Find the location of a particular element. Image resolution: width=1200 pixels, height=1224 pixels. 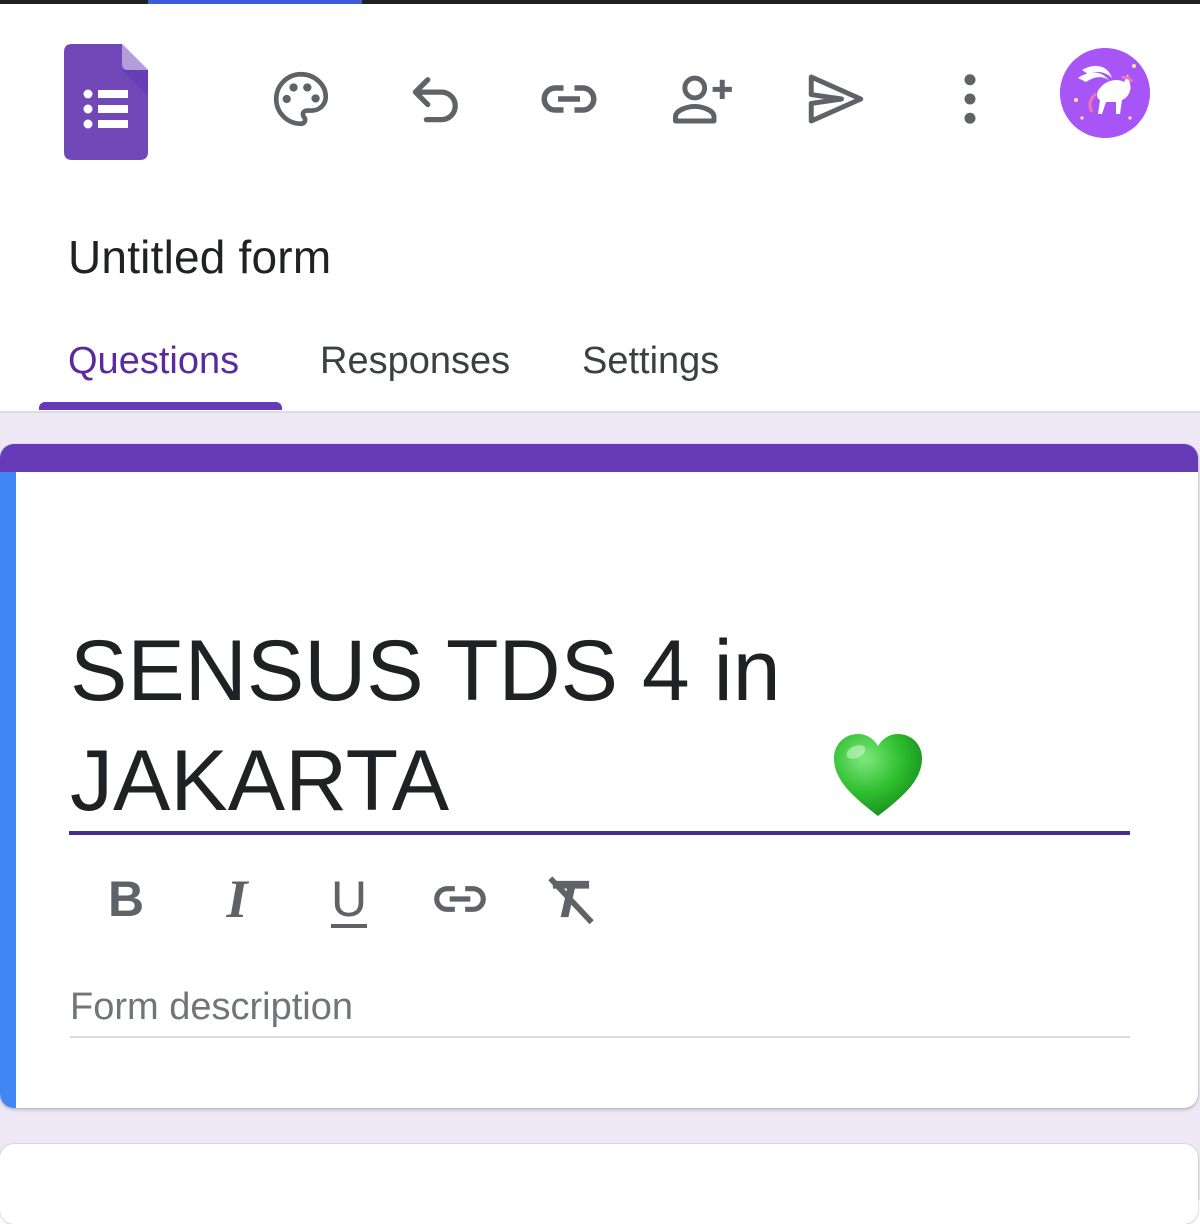

add-collaborators-button is located at coordinates (703, 99).